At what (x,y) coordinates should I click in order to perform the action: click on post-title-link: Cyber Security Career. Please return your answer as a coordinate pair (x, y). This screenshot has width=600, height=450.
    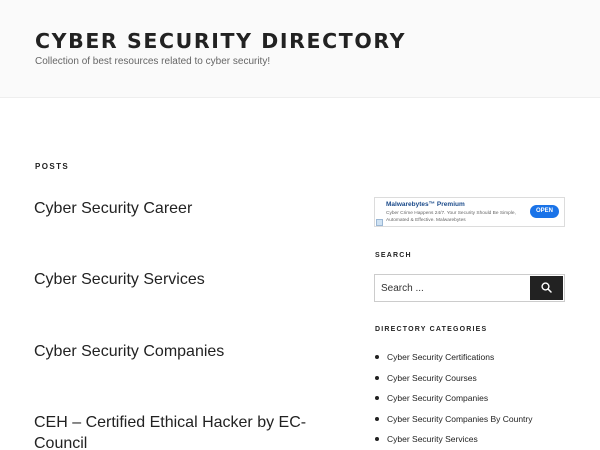
    Looking at the image, I should click on (179, 208).